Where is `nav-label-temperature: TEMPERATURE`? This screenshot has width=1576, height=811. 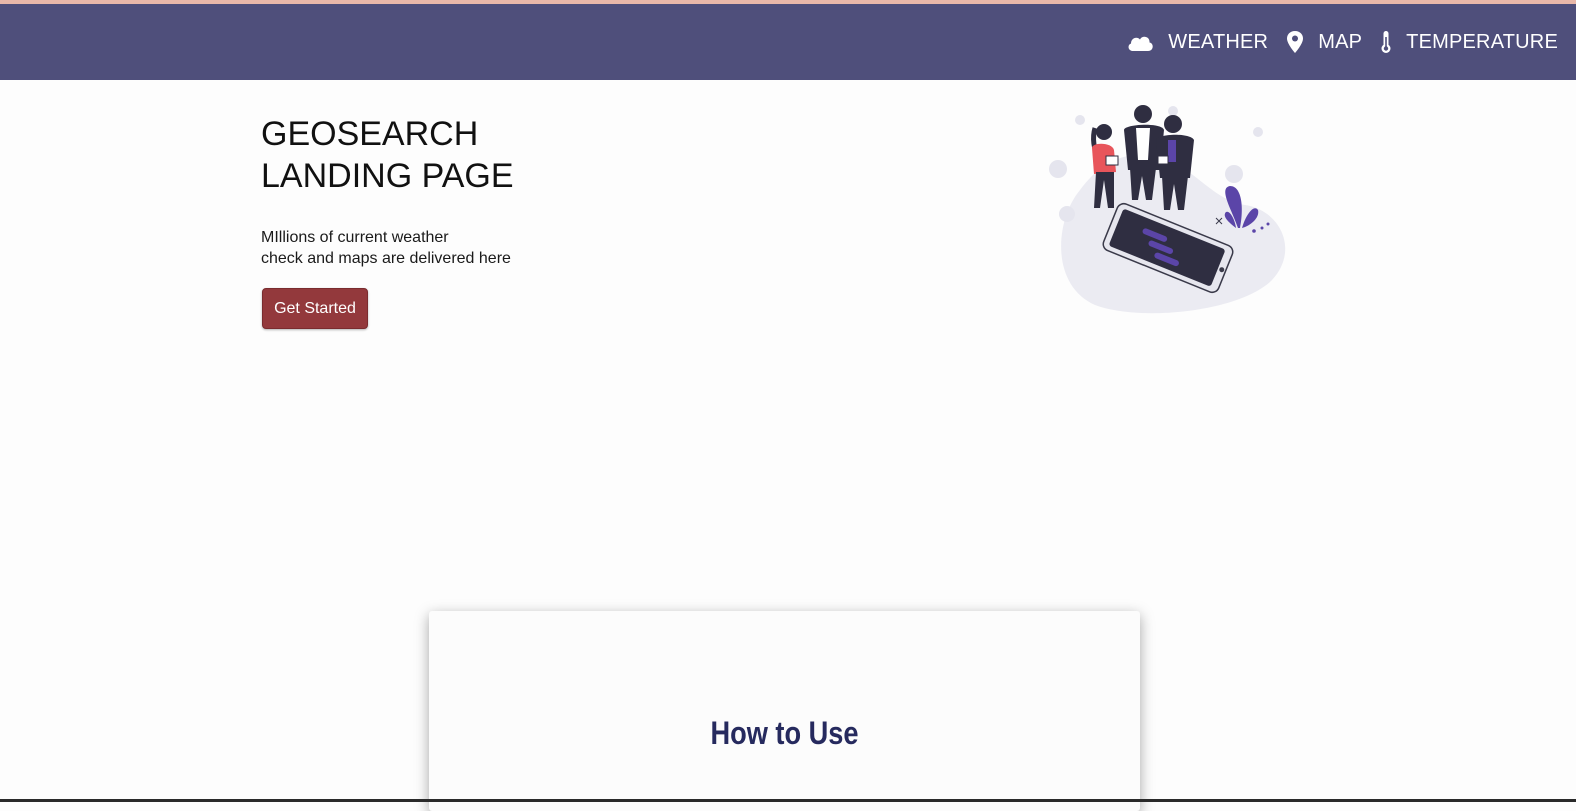 nav-label-temperature: TEMPERATURE is located at coordinates (1482, 41).